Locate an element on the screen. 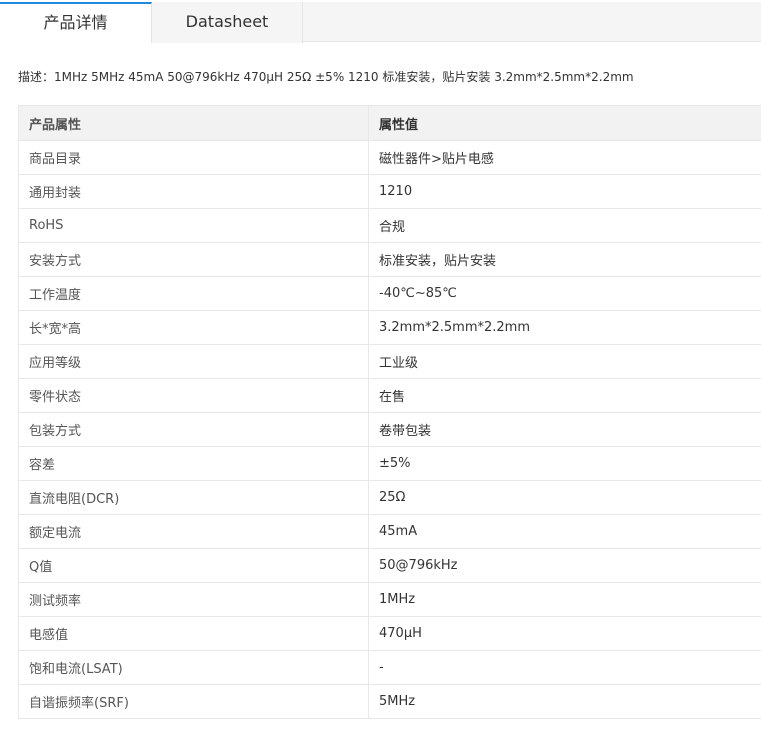 The image size is (761, 737). header-attribute: 产品属性 is located at coordinates (193, 123).